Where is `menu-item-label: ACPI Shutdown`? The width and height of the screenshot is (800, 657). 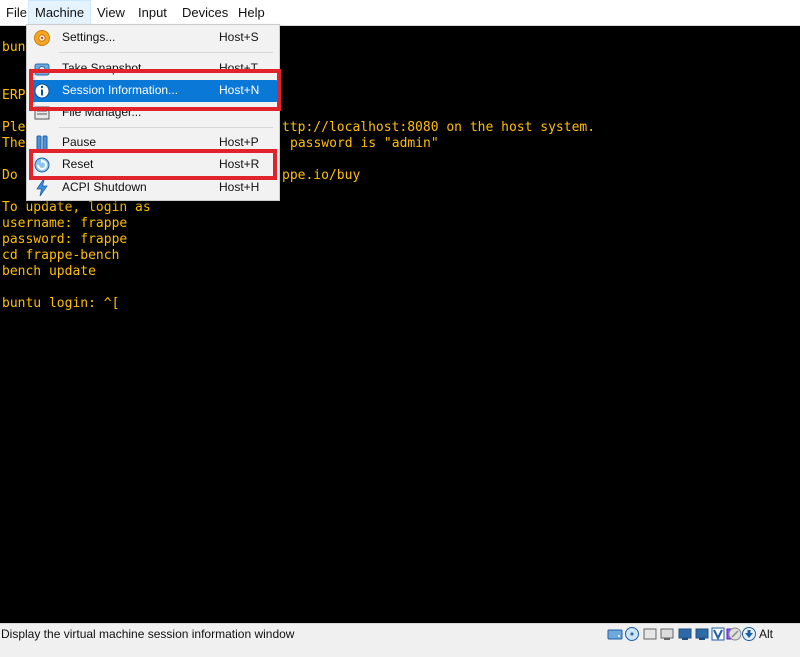
menu-item-label: ACPI Shutdown is located at coordinates (104, 187).